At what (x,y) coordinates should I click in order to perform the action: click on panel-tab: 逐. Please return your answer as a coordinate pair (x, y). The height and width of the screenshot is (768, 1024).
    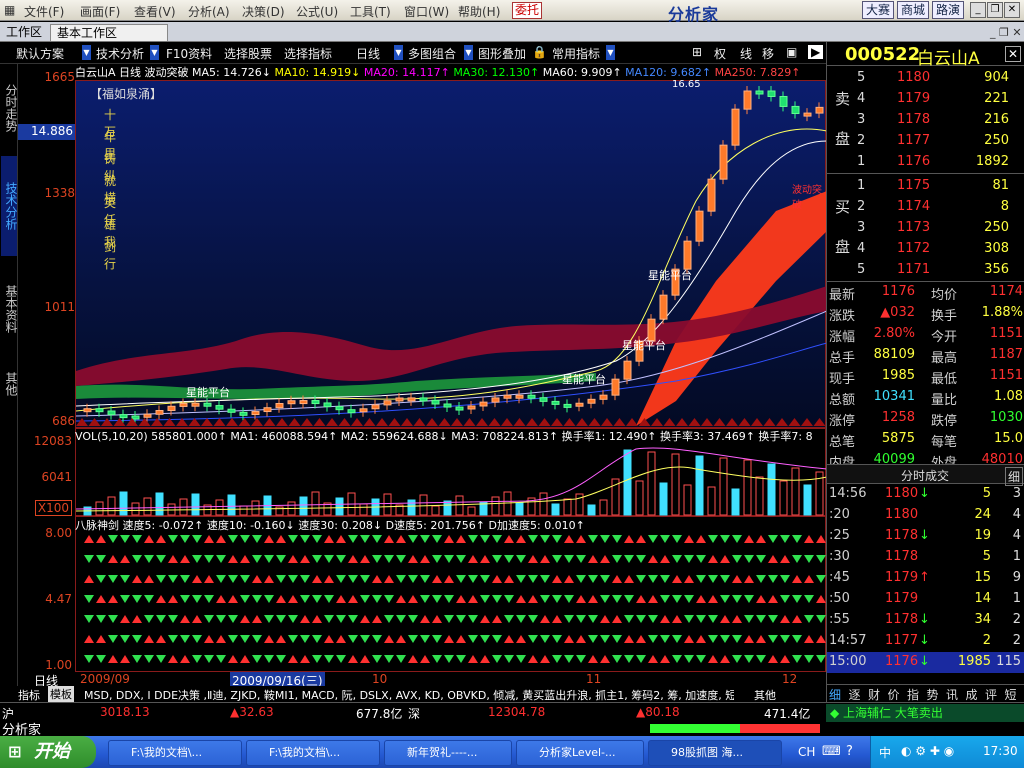
    Looking at the image, I should click on (855, 694).